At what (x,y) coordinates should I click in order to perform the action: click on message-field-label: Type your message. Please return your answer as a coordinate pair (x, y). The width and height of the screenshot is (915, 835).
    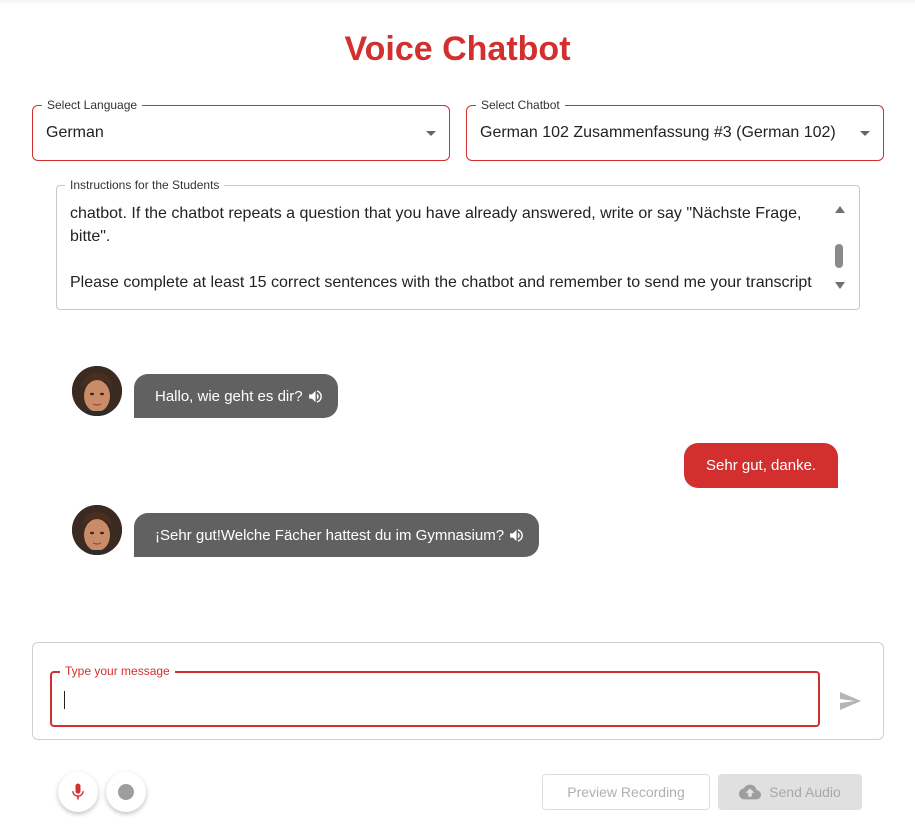
    Looking at the image, I should click on (117, 671).